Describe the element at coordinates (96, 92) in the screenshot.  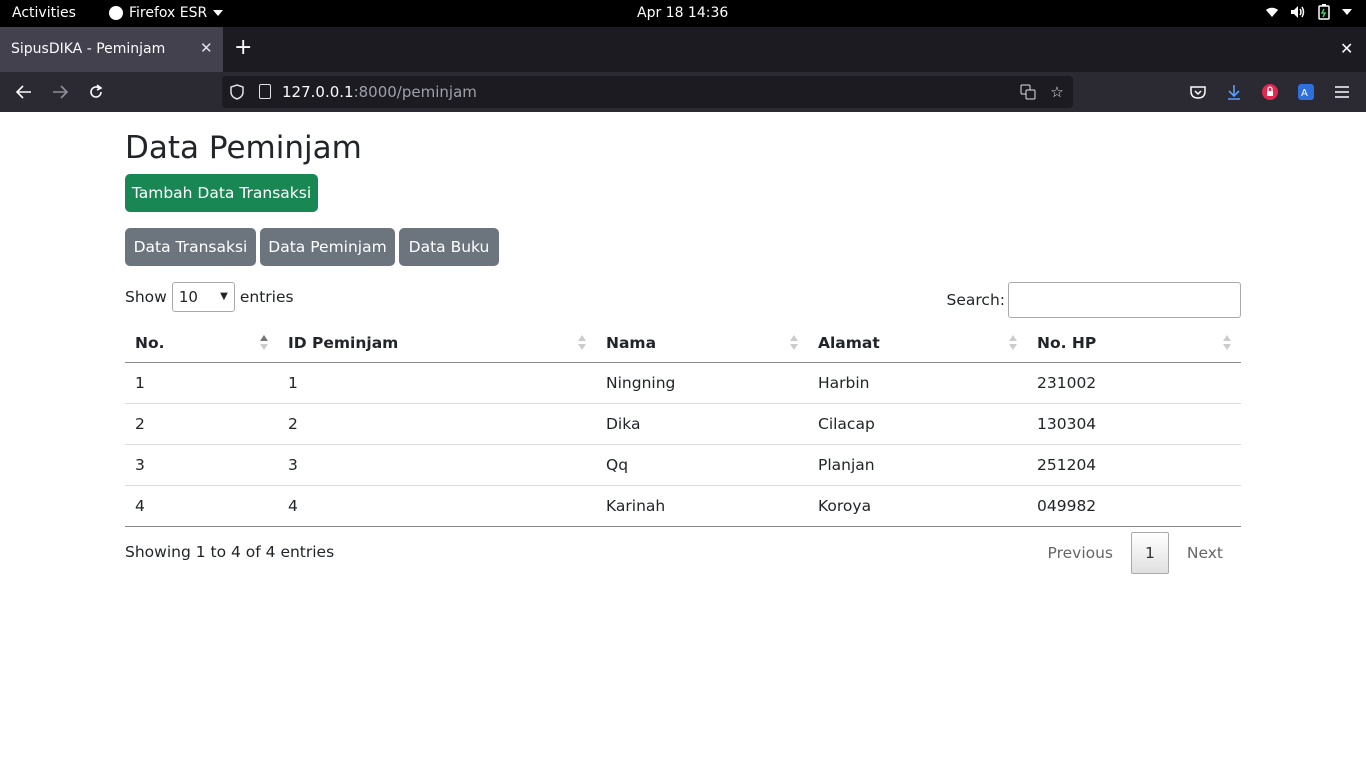
I see `reload-button` at that location.